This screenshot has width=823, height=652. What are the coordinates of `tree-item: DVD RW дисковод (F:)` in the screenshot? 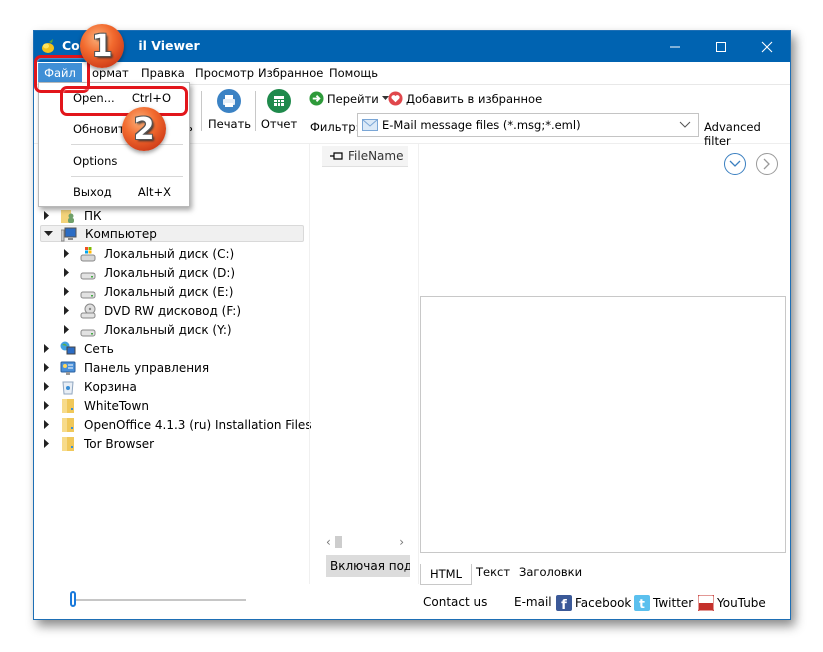 It's located at (151, 310).